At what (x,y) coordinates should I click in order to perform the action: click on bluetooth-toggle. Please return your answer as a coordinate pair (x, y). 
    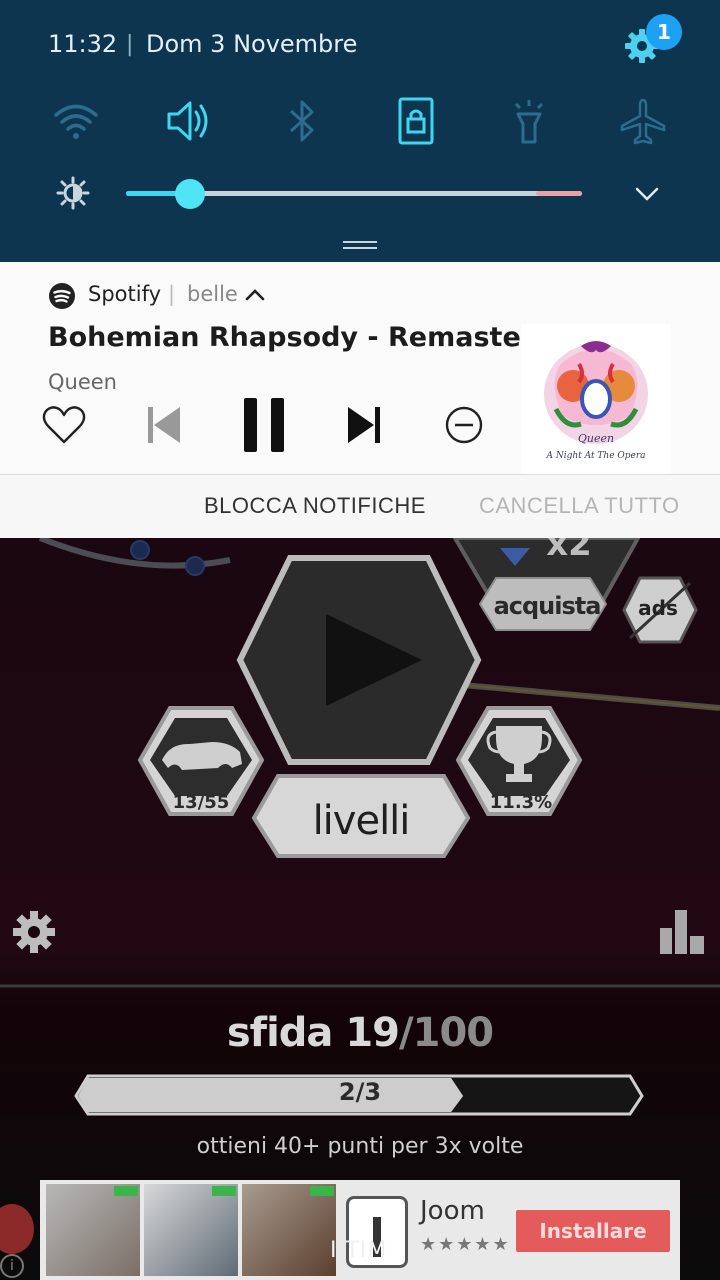
    Looking at the image, I should click on (302, 121).